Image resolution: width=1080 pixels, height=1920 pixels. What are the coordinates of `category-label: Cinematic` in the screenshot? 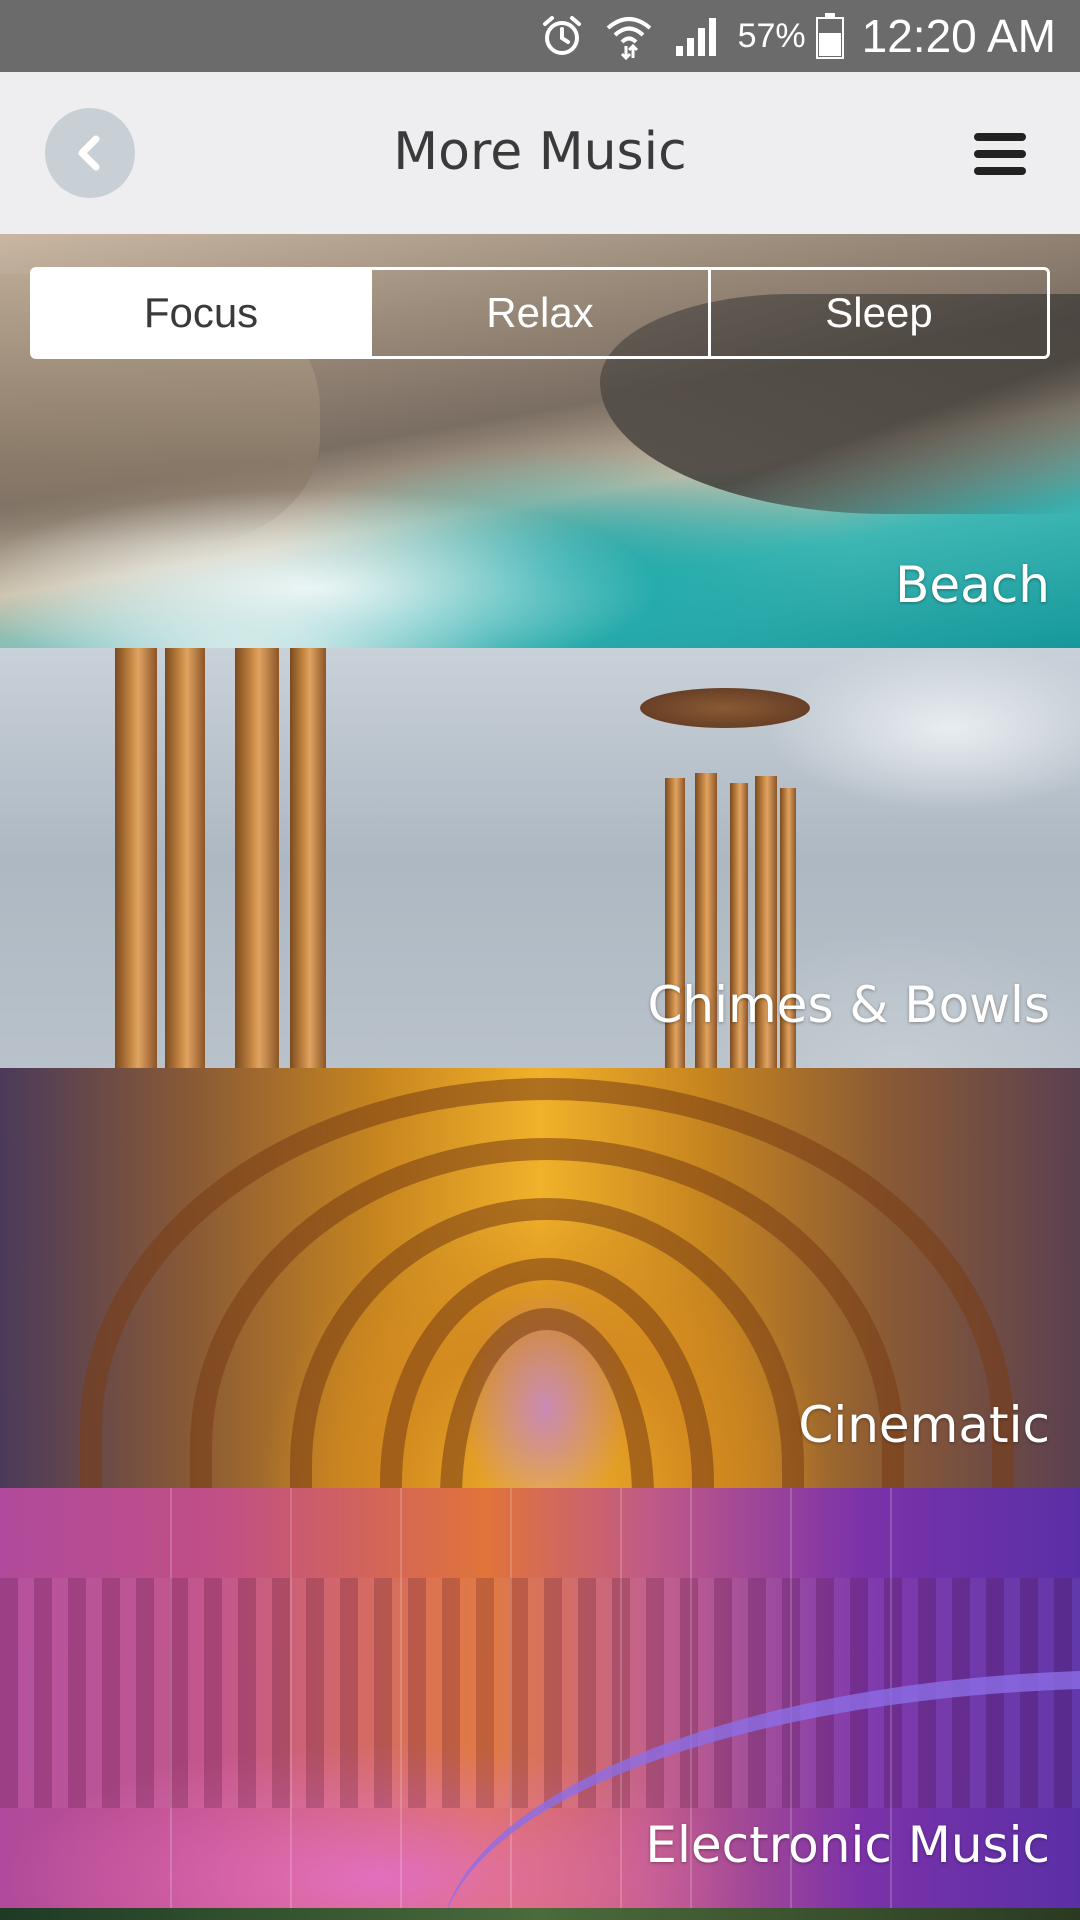 It's located at (924, 1425).